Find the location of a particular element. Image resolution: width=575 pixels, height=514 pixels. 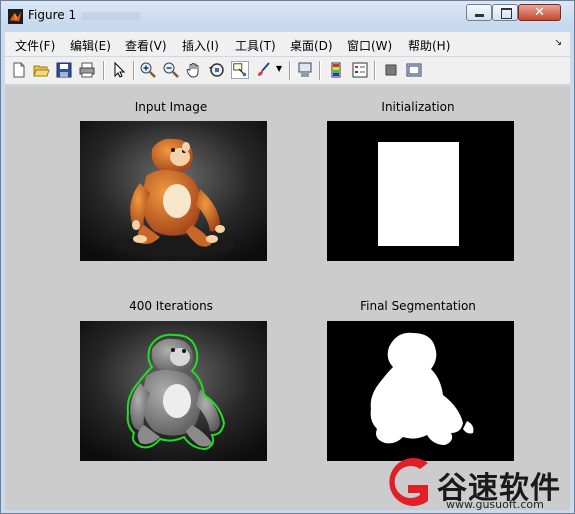

brush-dropdown-icon: ▼ is located at coordinates (279, 68).